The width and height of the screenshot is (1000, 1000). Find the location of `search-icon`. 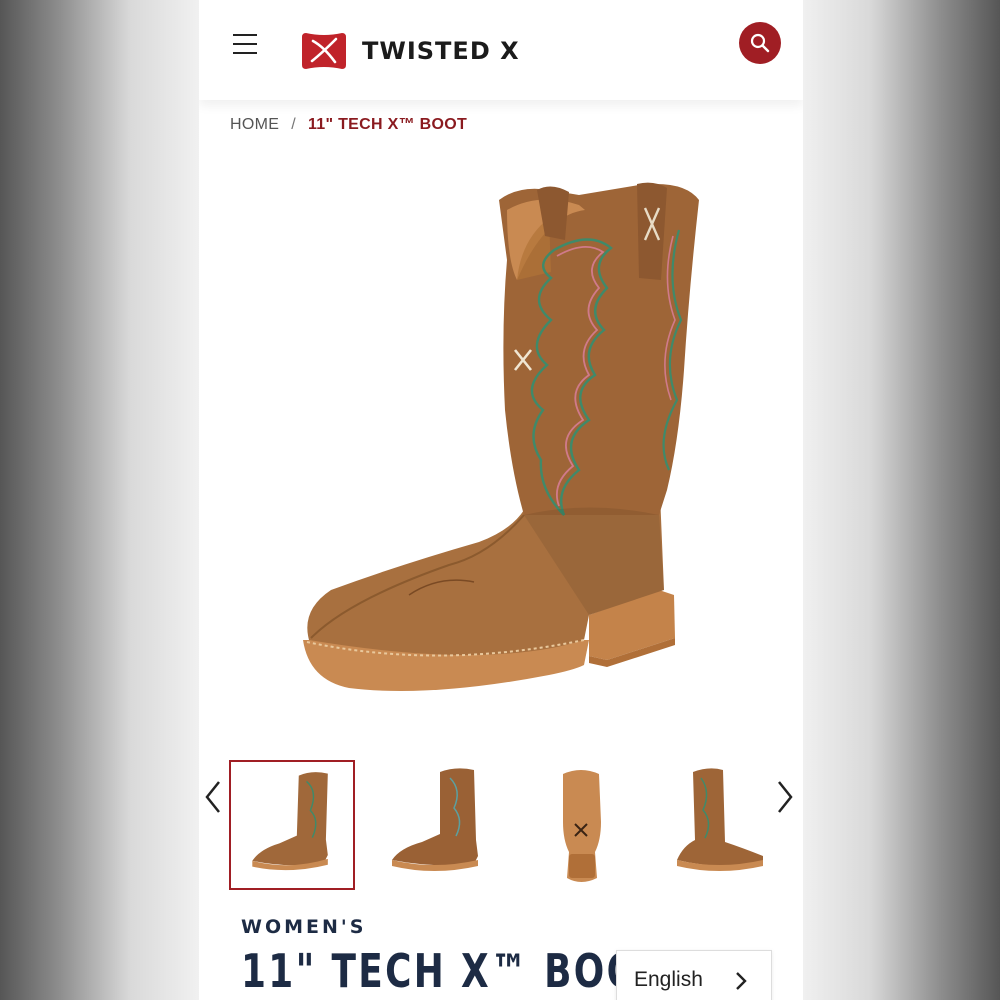

search-icon is located at coordinates (760, 43).